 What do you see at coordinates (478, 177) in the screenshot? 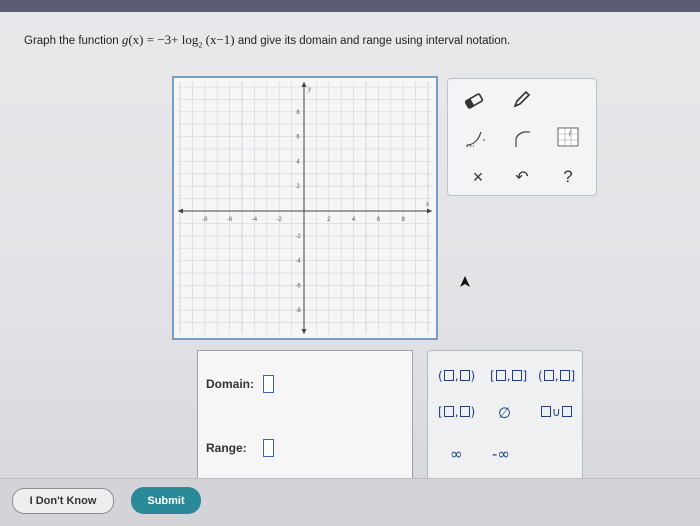
I see `clear-button: ×` at bounding box center [478, 177].